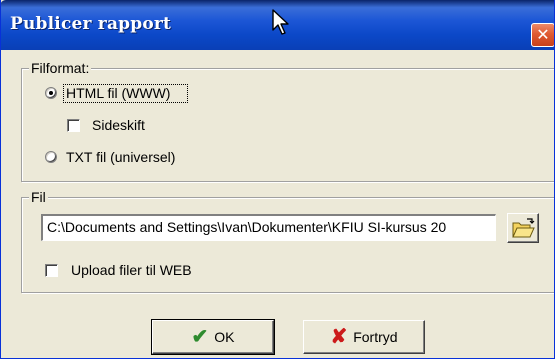  I want to click on dialog-title: Publicer rapport, so click(91, 24).